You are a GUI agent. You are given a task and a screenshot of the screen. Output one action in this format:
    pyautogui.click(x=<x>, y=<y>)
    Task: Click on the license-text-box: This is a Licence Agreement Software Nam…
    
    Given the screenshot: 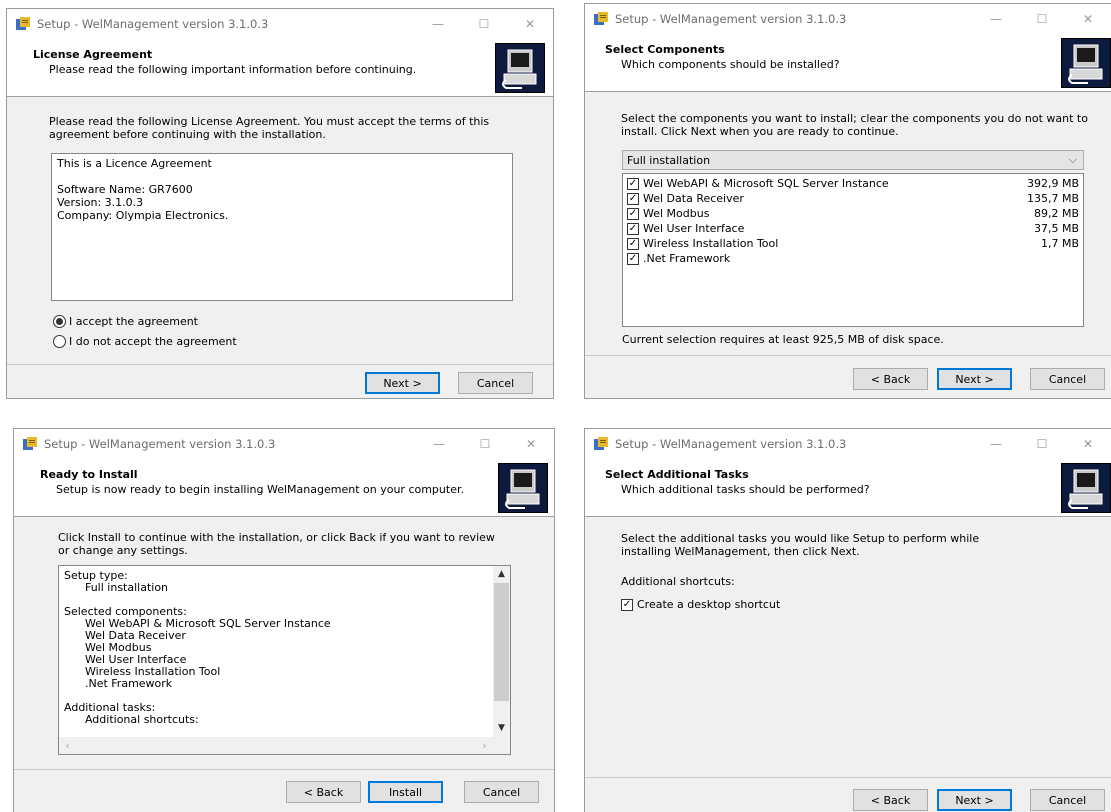 What is the action you would take?
    pyautogui.click(x=282, y=227)
    